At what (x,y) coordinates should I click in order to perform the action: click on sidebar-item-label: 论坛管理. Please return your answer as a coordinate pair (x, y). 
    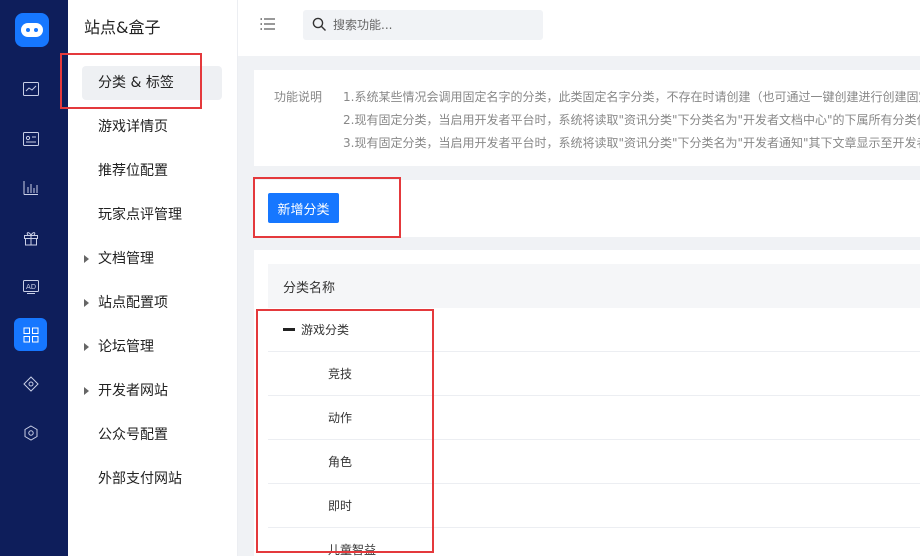
    Looking at the image, I should click on (126, 347).